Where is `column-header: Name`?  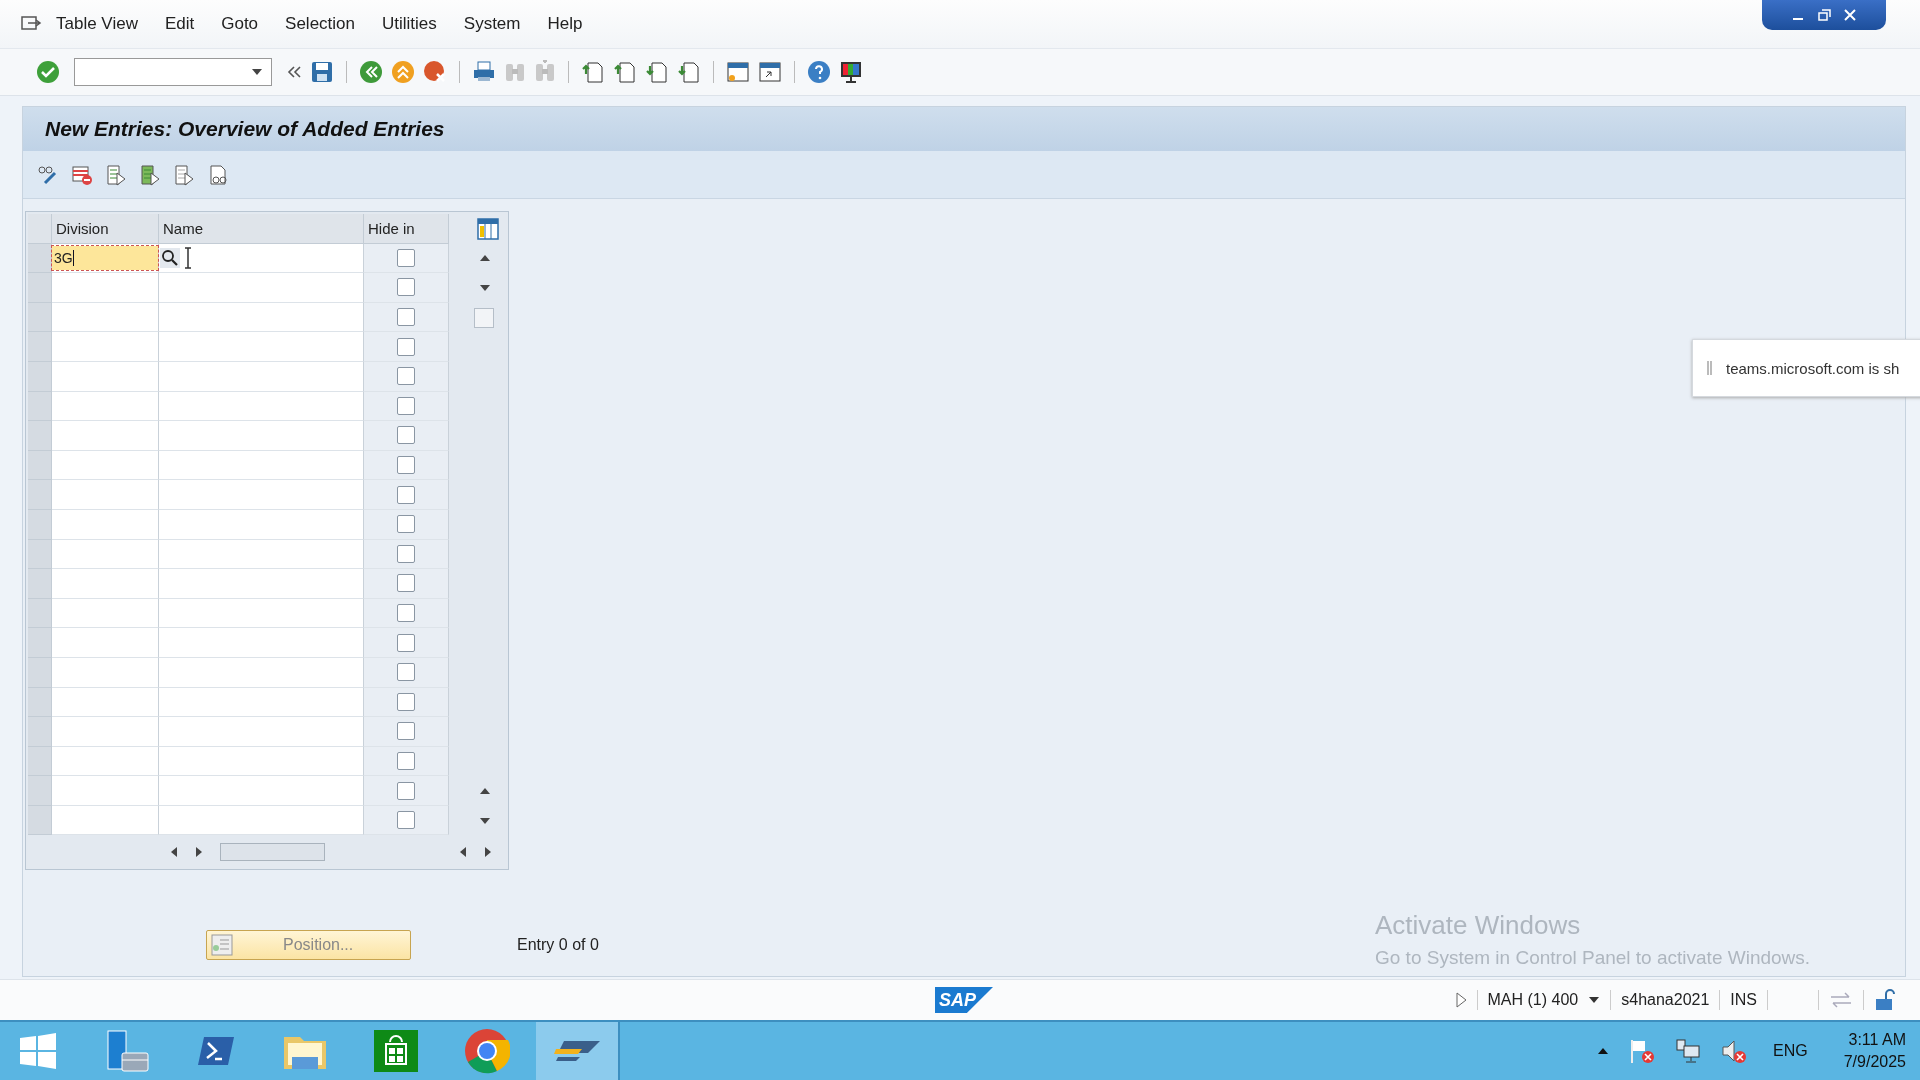
column-header: Name is located at coordinates (261, 229).